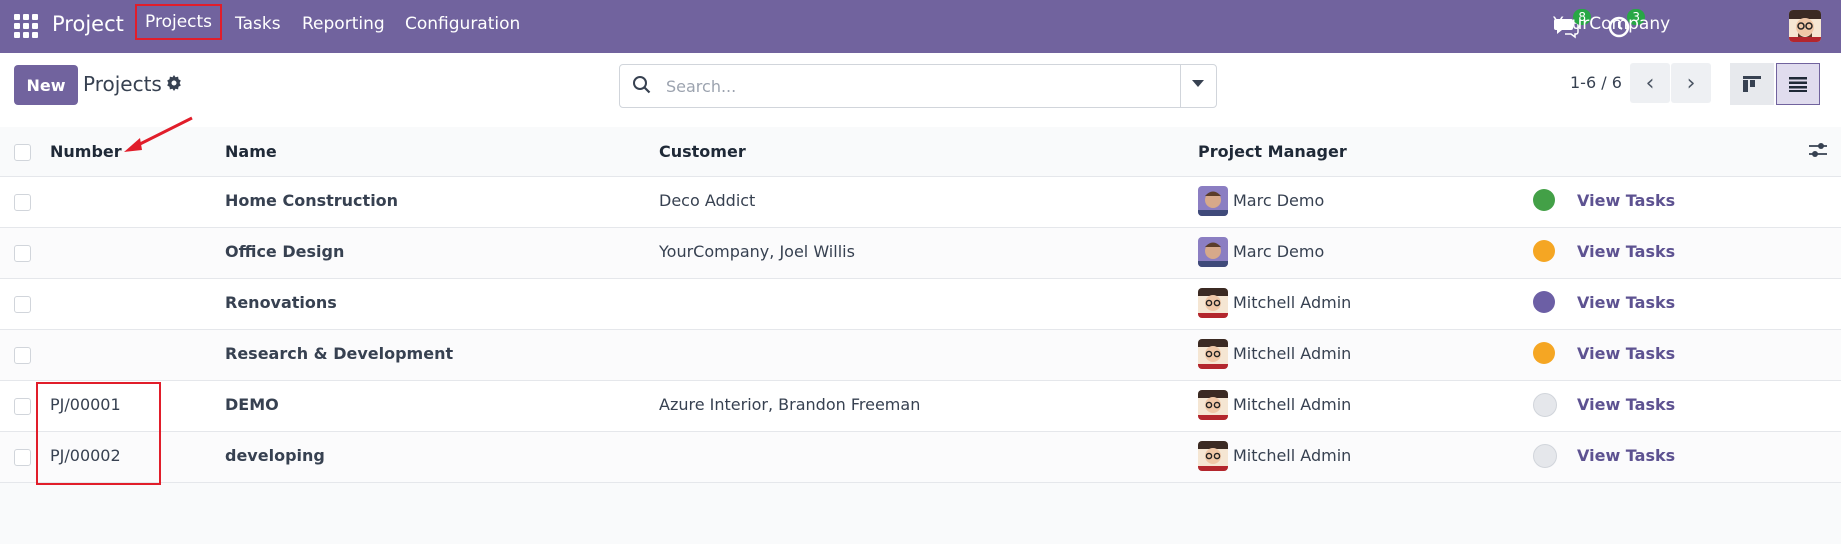  I want to click on column-header-project-manager: Project Manager, so click(1272, 151).